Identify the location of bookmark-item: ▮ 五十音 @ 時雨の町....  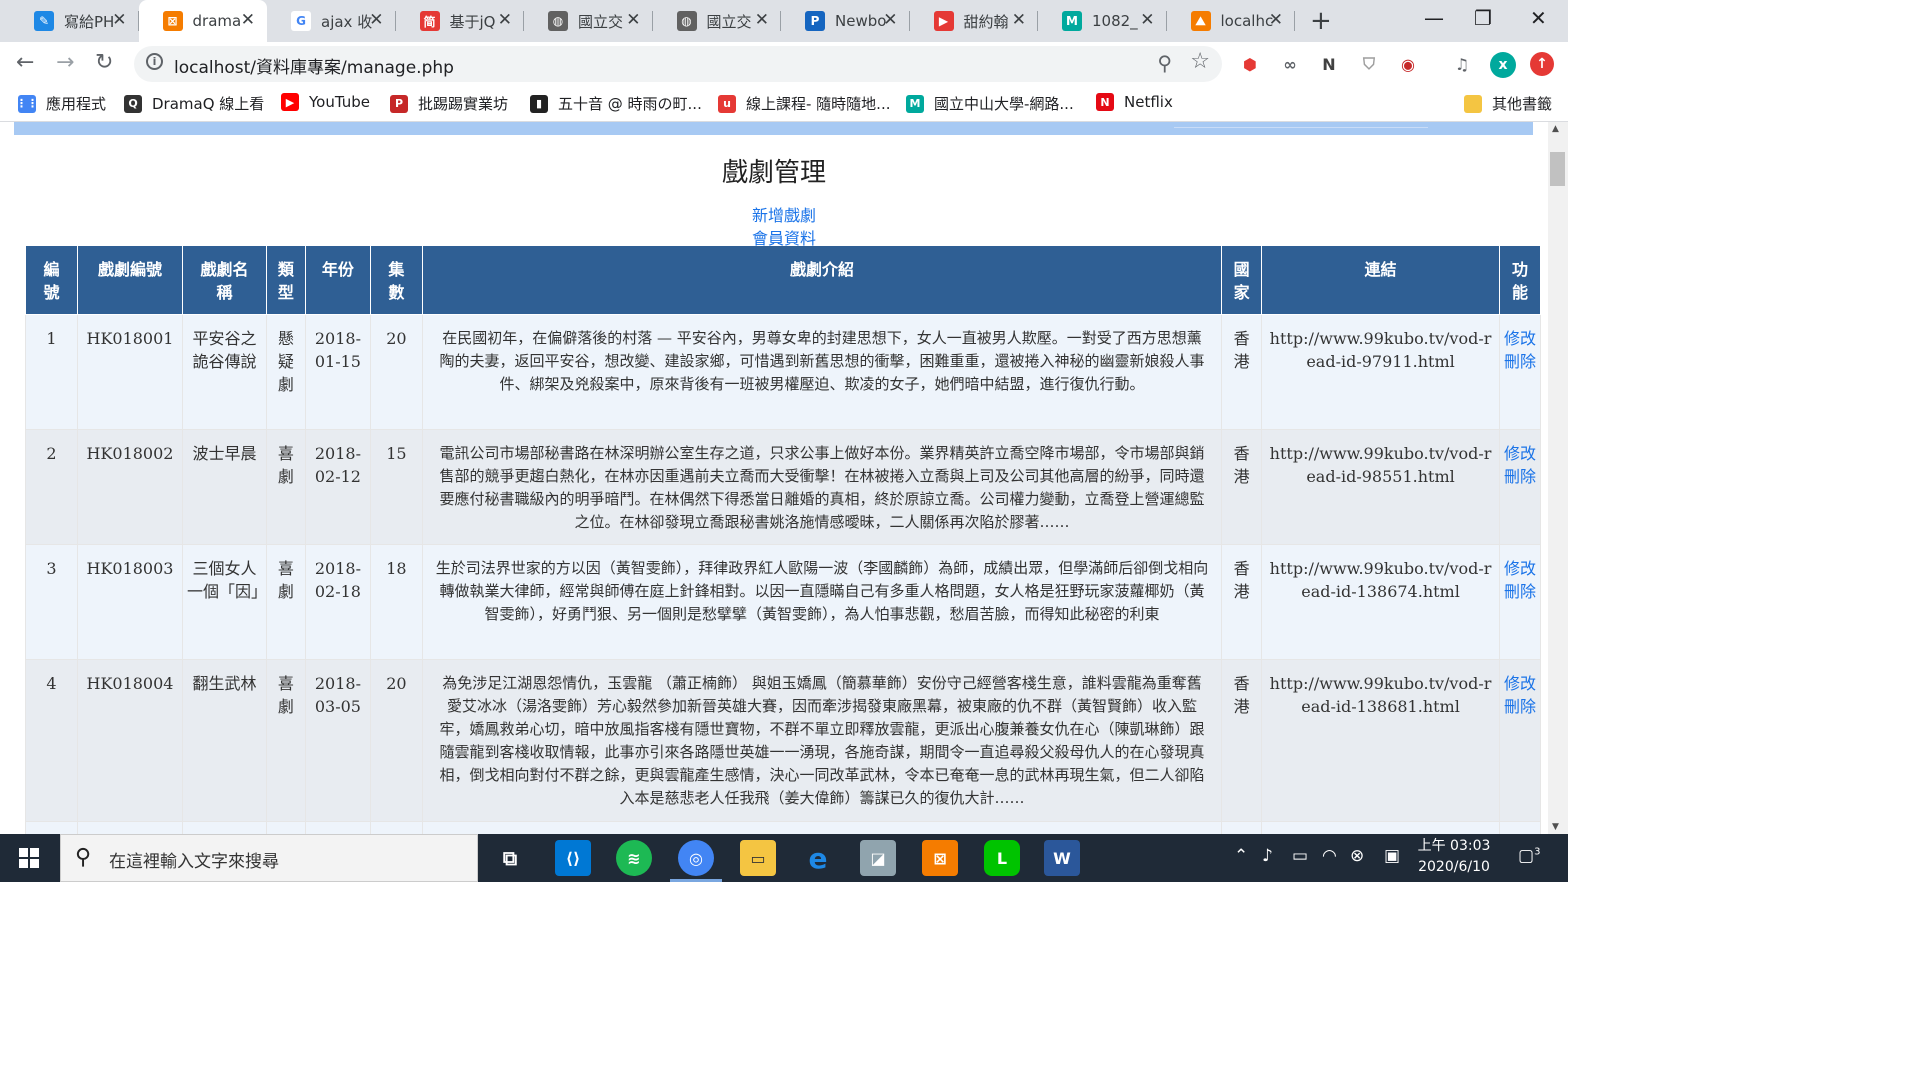
(616, 103).